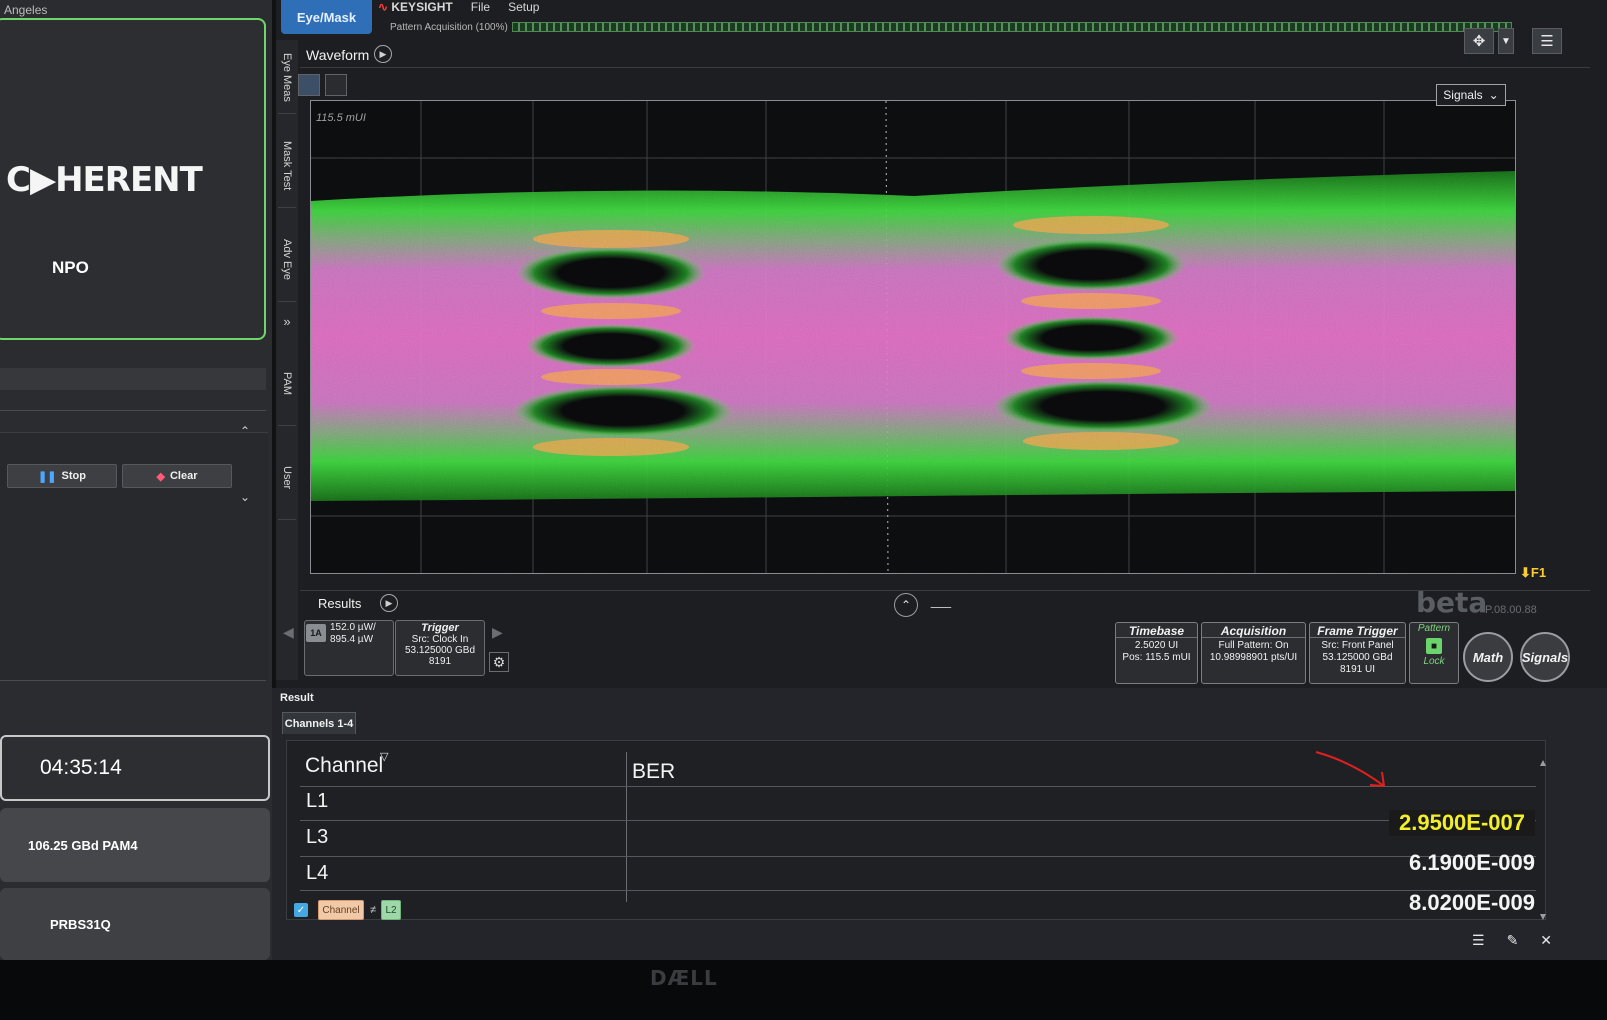 The image size is (1607, 1020). What do you see at coordinates (684, 978) in the screenshot?
I see `monitor-logo: DÆLL` at bounding box center [684, 978].